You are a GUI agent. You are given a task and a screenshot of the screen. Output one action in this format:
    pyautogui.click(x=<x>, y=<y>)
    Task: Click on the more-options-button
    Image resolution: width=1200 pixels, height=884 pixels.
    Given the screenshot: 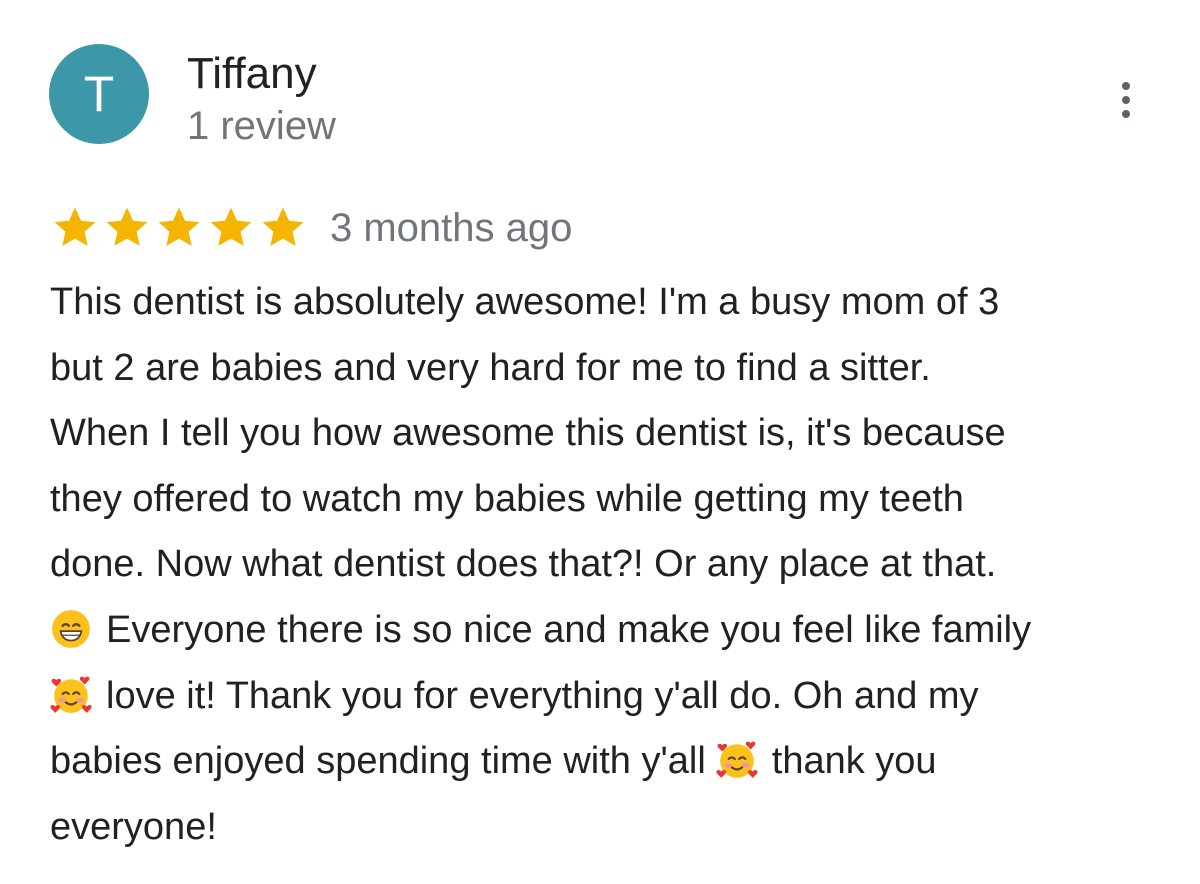 What is the action you would take?
    pyautogui.click(x=1126, y=100)
    